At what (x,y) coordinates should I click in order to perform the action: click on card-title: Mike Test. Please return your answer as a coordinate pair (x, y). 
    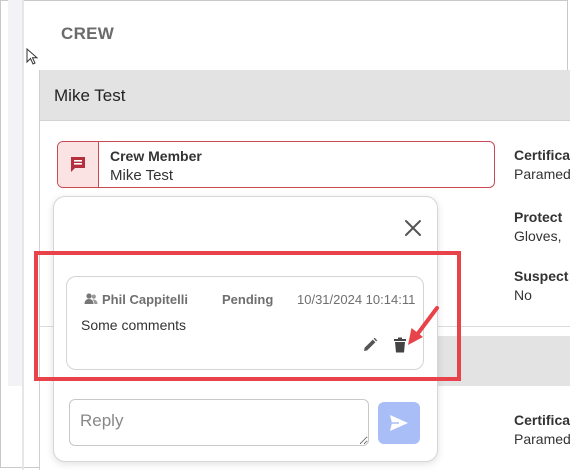
    Looking at the image, I should click on (90, 95).